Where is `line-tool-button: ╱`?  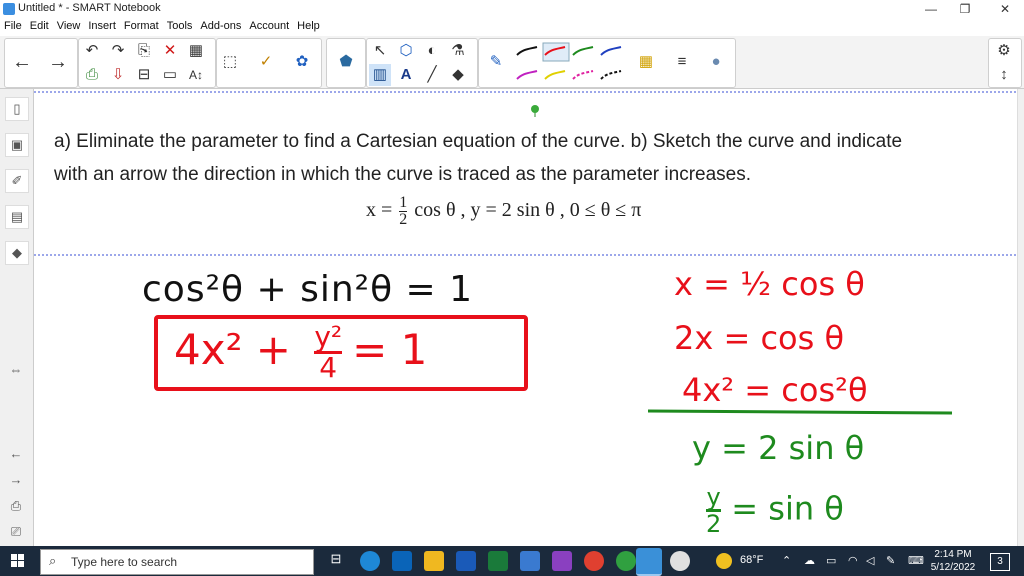
line-tool-button: ╱ is located at coordinates (432, 75).